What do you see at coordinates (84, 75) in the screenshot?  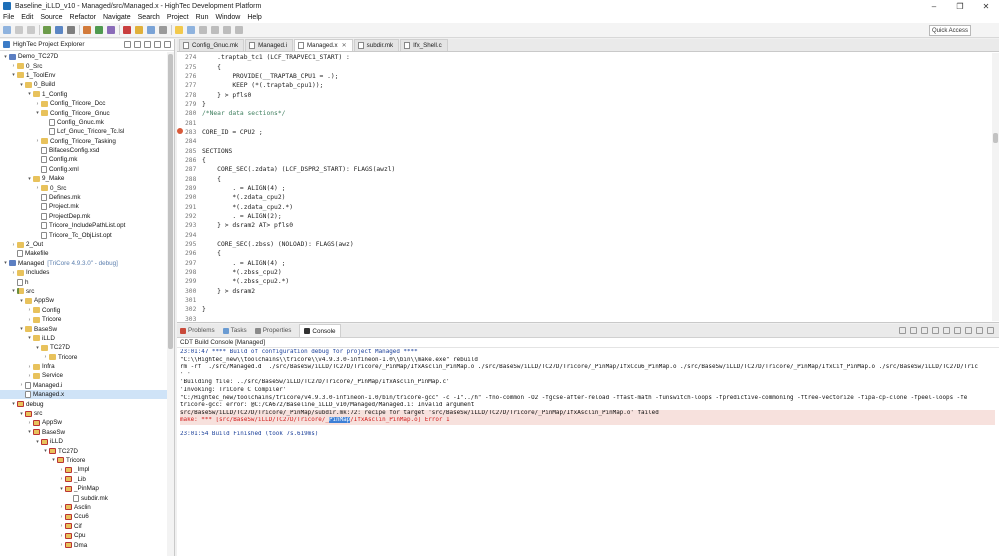 I see `tree-item: ▾ 1_ToolEnv` at bounding box center [84, 75].